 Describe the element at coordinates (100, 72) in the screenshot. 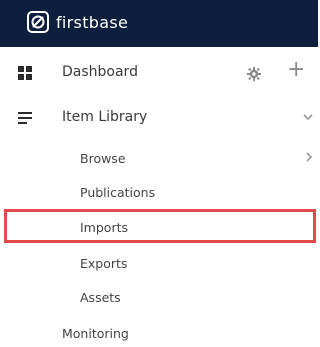

I see `sidebar-item-label: Dashboard` at that location.